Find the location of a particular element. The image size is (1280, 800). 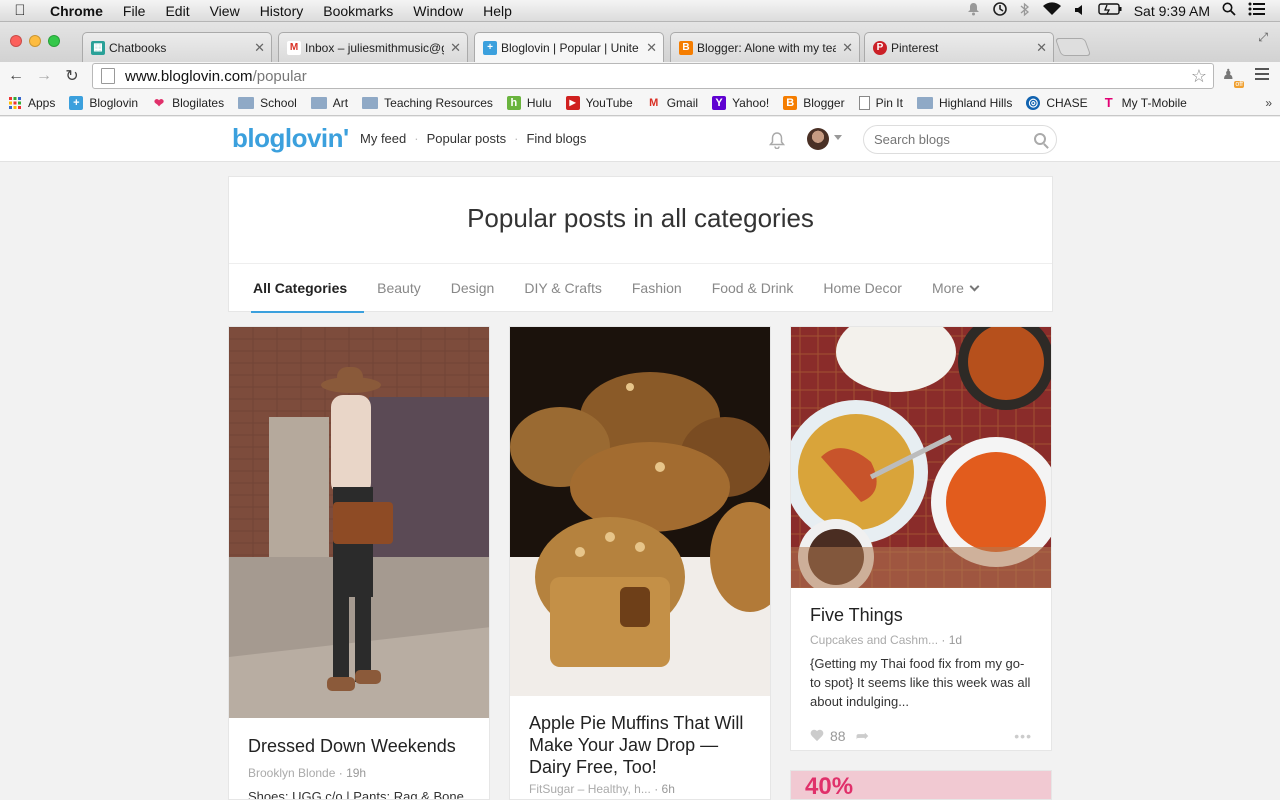

post-source: Brooklyn Blonde is located at coordinates (291, 773).